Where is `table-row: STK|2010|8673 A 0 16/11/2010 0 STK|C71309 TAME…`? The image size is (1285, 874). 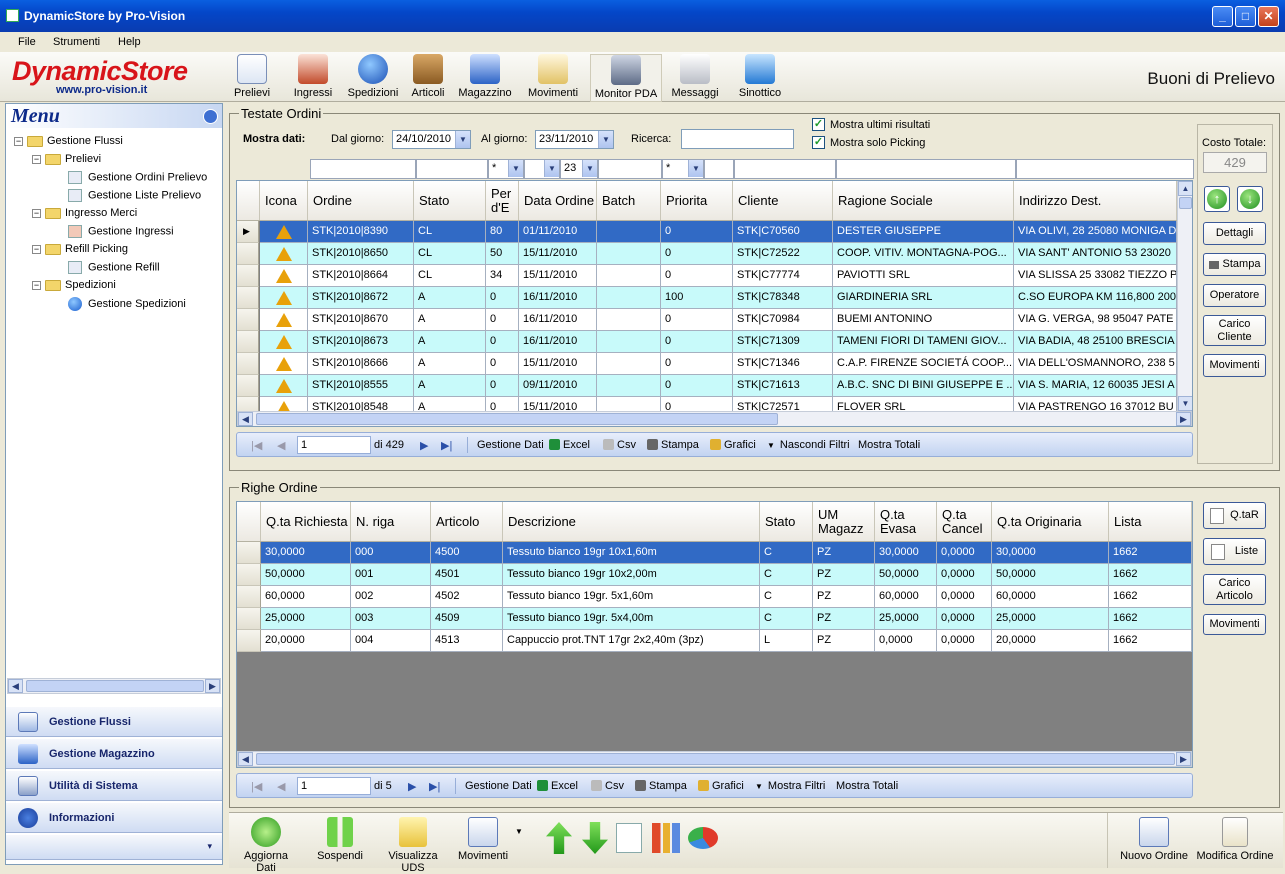
table-row: STK|2010|8673 A 0 16/11/2010 0 STK|C71309 TAME… is located at coordinates (707, 342).